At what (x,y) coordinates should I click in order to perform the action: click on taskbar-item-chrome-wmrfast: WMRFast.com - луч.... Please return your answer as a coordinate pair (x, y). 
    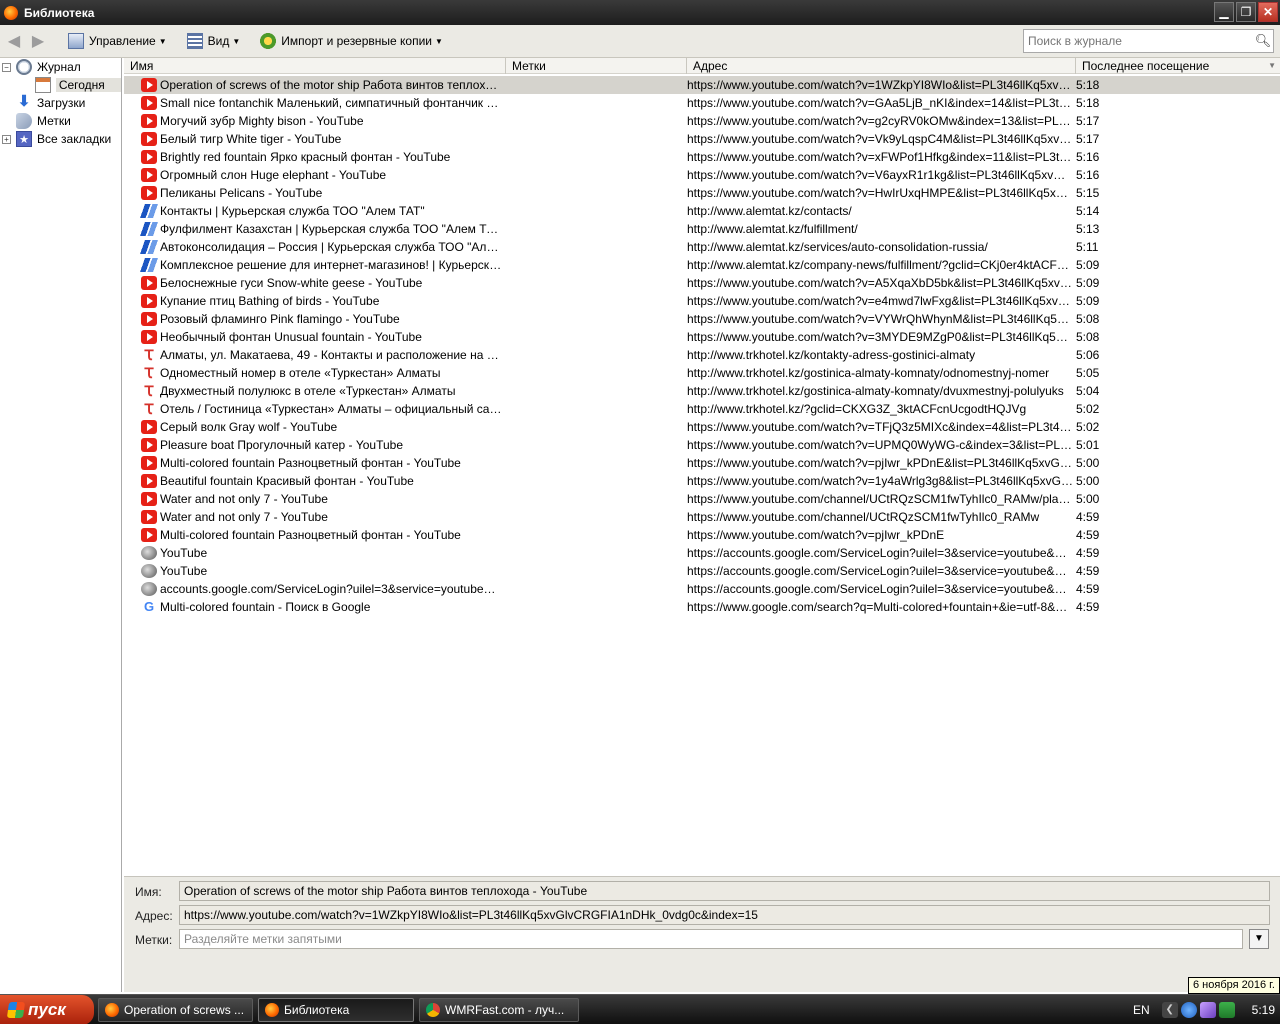
    Looking at the image, I should click on (499, 1010).